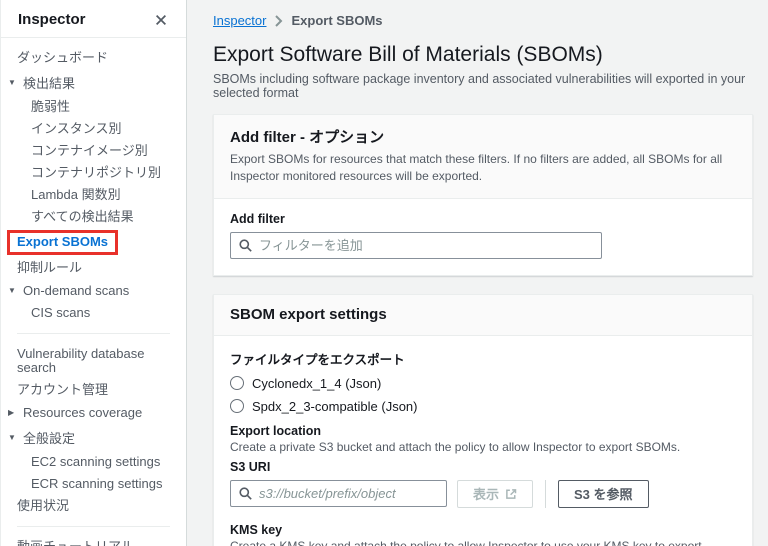  Describe the element at coordinates (93, 484) in the screenshot. I see `sidebar-item-ecr-scanning-settings: ECR scanning settings` at that location.